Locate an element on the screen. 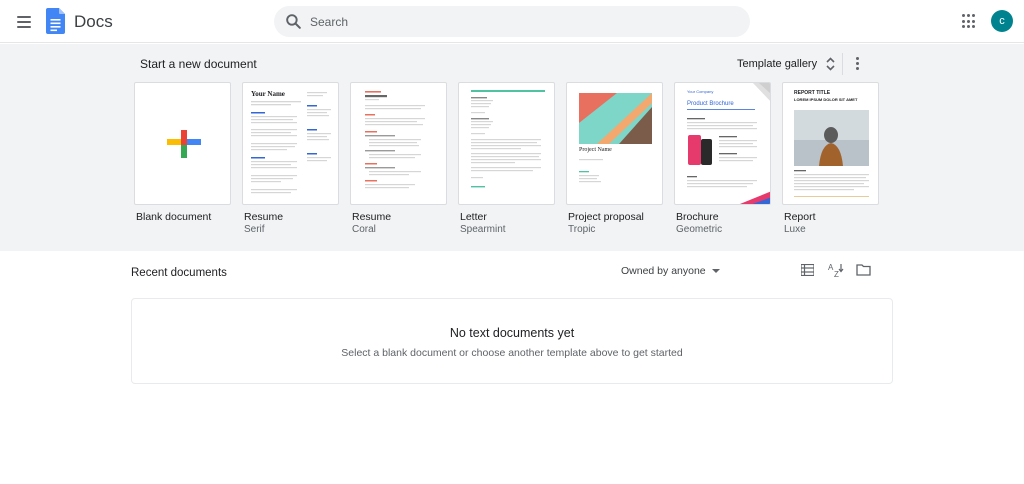 The image size is (1024, 484). template-thumbnail: REPORT TITLE LOREM IPSUM DOLOR SIT AMET is located at coordinates (830, 143).